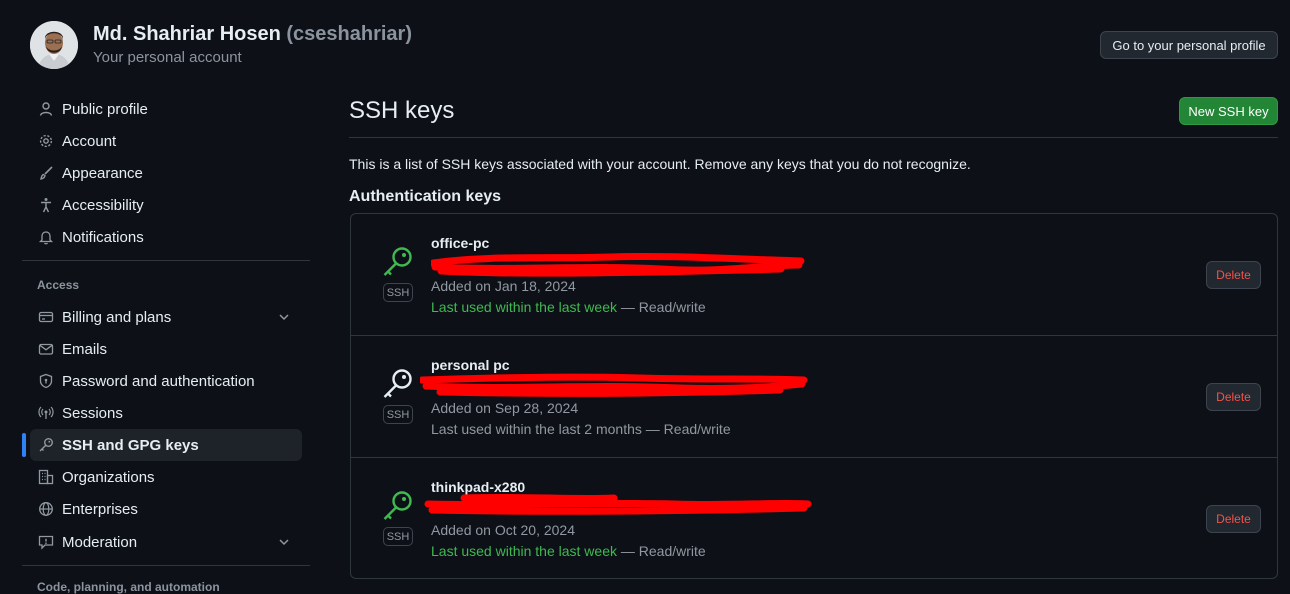 This screenshot has height=594, width=1290. I want to click on sidebar-item-emails: Emails, so click(166, 349).